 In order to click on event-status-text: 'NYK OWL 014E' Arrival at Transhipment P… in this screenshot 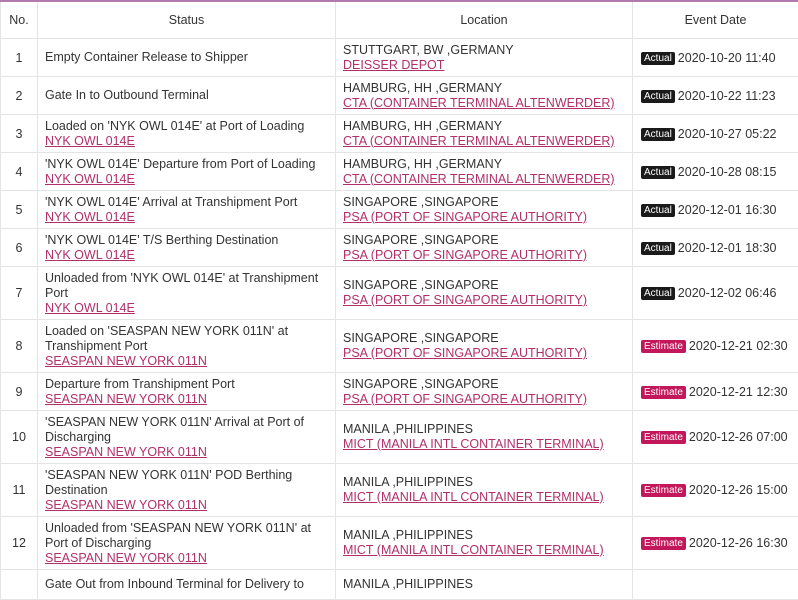, I will do `click(187, 202)`.